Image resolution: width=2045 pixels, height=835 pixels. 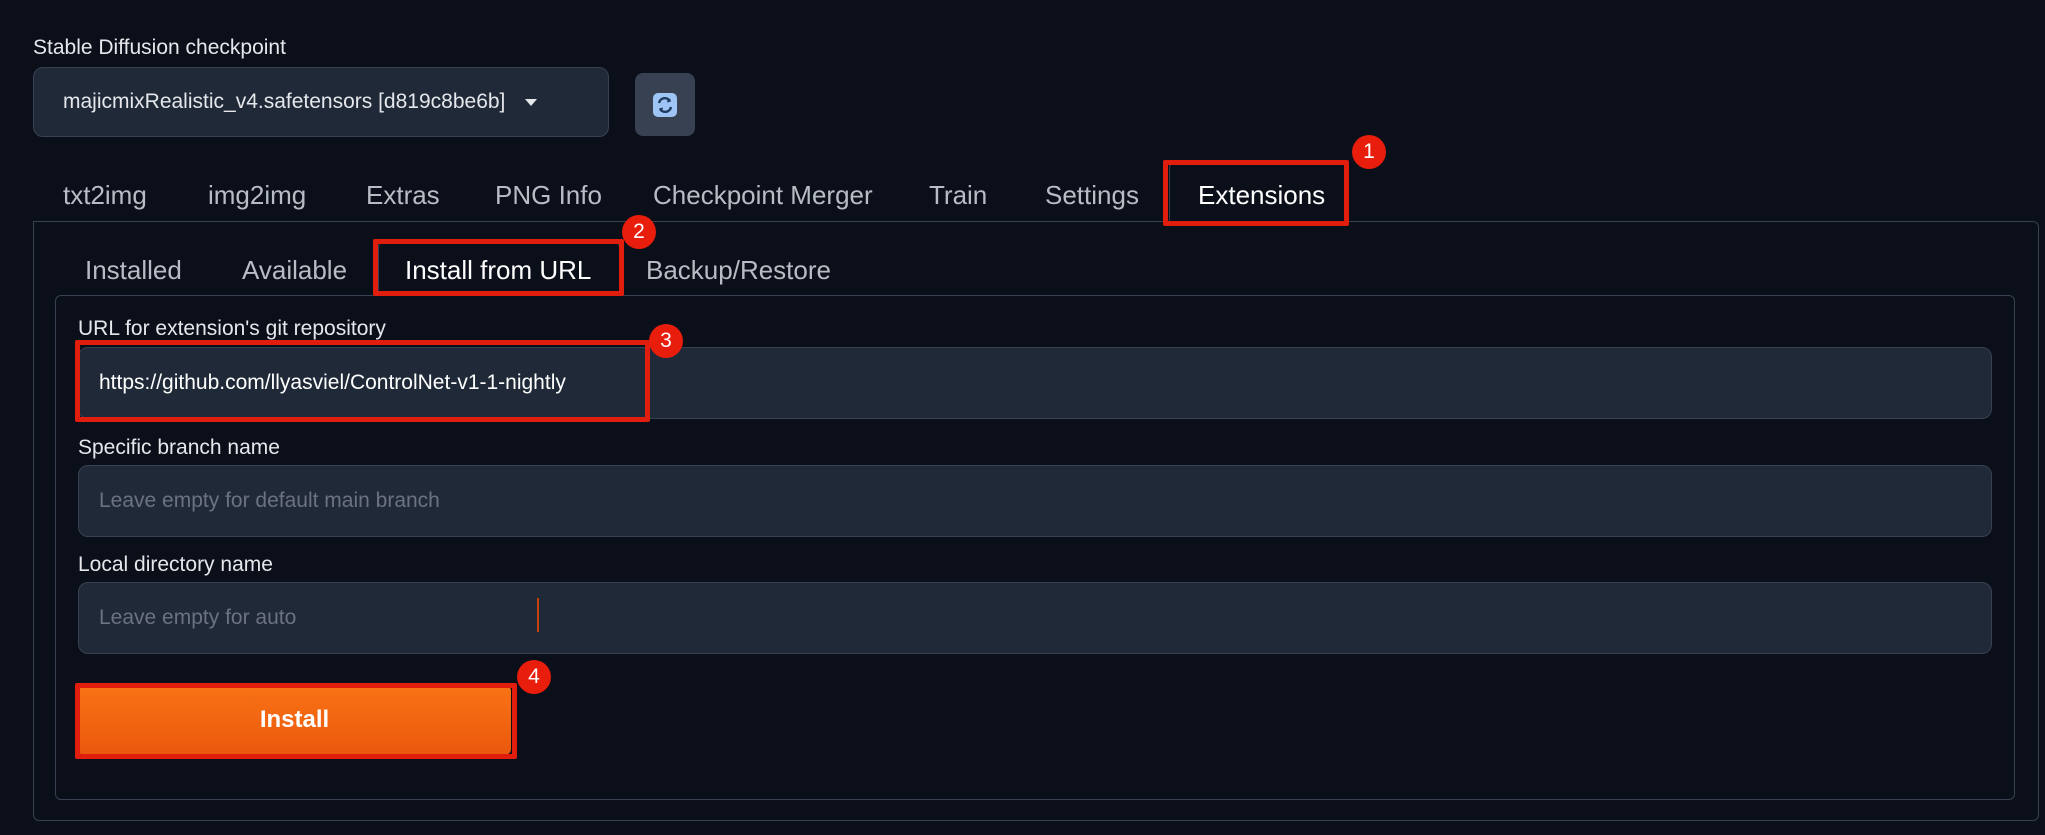 What do you see at coordinates (738, 270) in the screenshot?
I see `sub-tab-backup-restore: Backup/Restore` at bounding box center [738, 270].